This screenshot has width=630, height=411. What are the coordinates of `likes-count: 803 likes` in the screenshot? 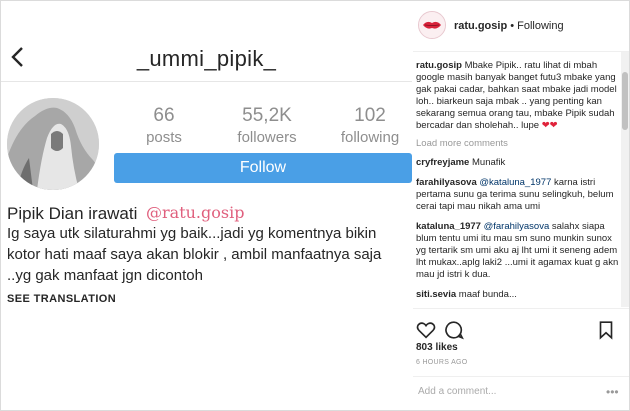 It's located at (437, 347).